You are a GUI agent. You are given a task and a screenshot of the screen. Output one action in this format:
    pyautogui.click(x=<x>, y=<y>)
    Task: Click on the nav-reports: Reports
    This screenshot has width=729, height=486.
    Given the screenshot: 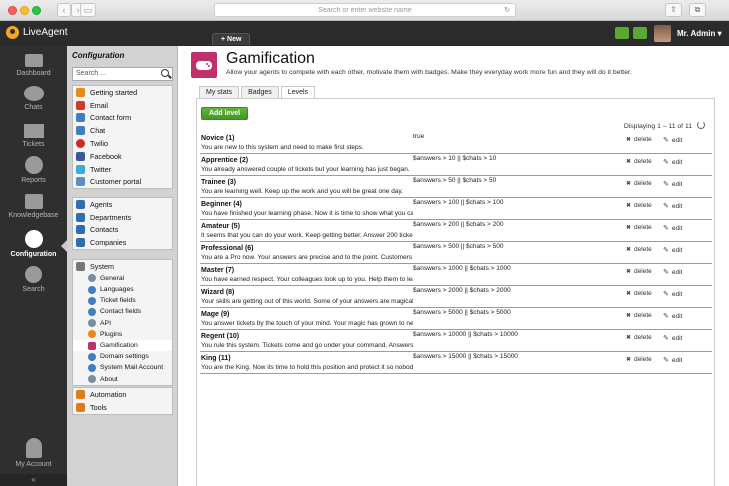 What is the action you would take?
    pyautogui.click(x=33, y=170)
    